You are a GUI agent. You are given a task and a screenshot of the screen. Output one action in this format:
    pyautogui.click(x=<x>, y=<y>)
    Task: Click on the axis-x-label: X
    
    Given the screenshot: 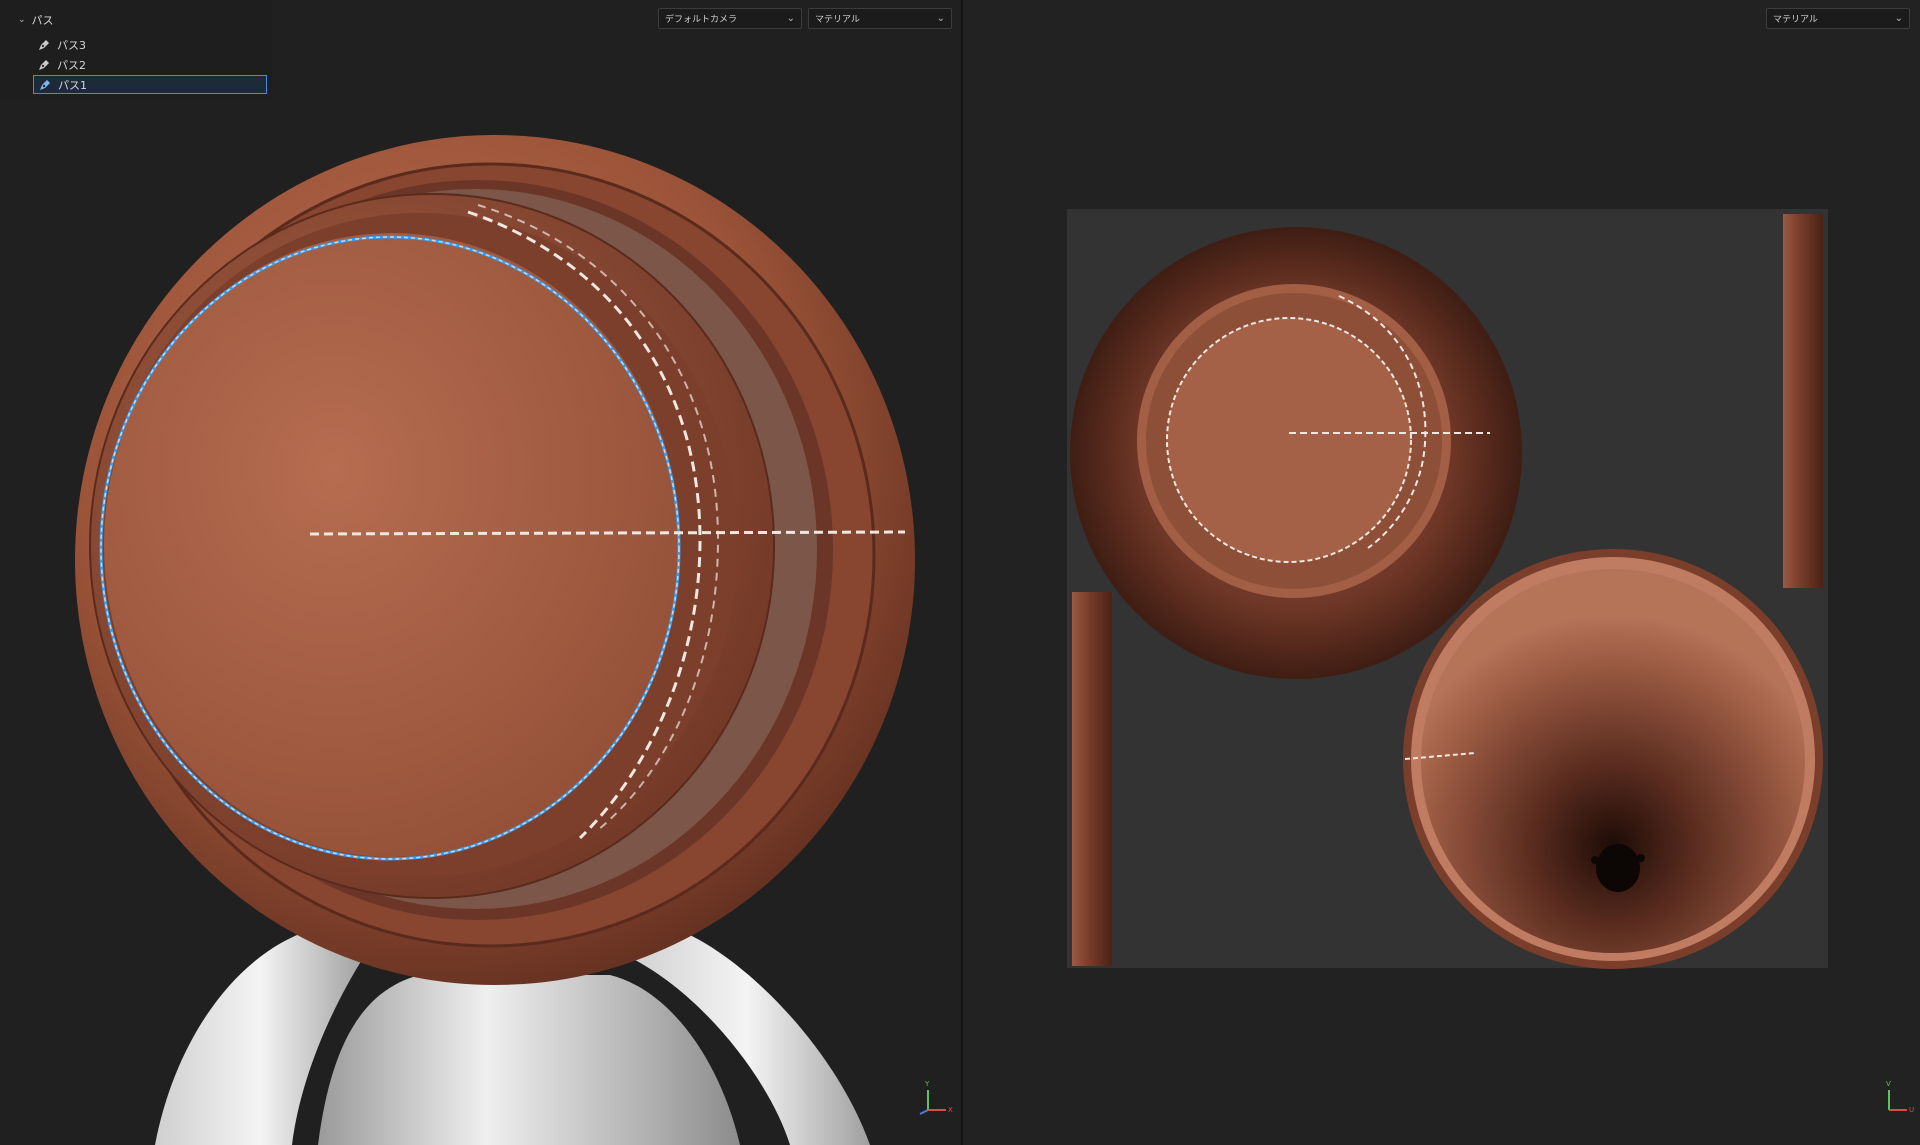 What is the action you would take?
    pyautogui.click(x=950, y=1110)
    